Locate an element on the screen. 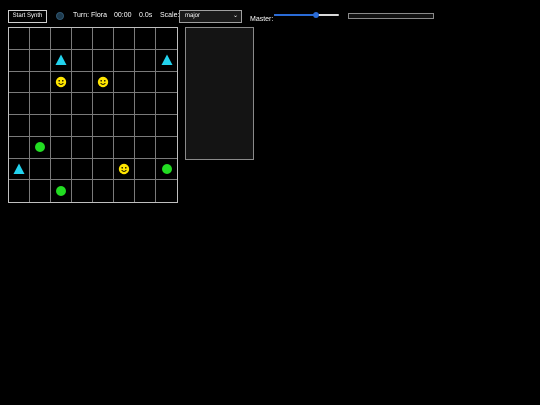 Image resolution: width=540 pixels, height=405 pixels. master-volume-slider is located at coordinates (306, 15).